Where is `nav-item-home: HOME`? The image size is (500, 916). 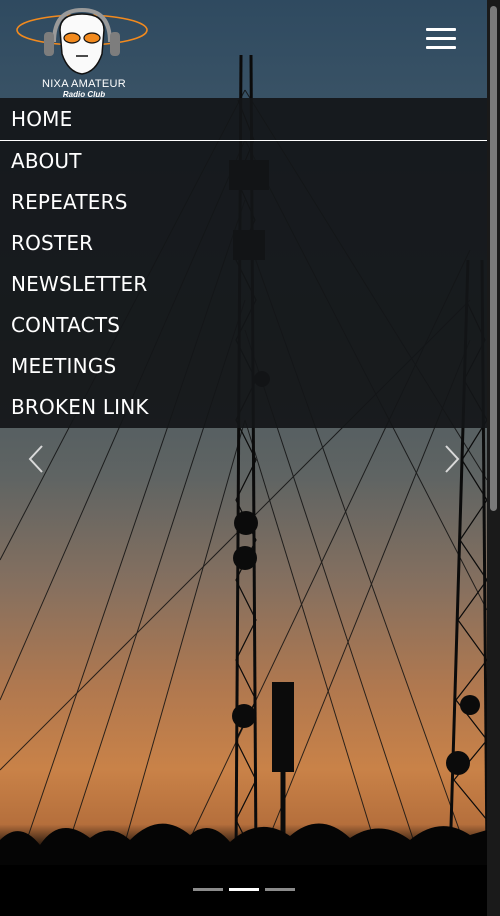 nav-item-home: HOME is located at coordinates (243, 119).